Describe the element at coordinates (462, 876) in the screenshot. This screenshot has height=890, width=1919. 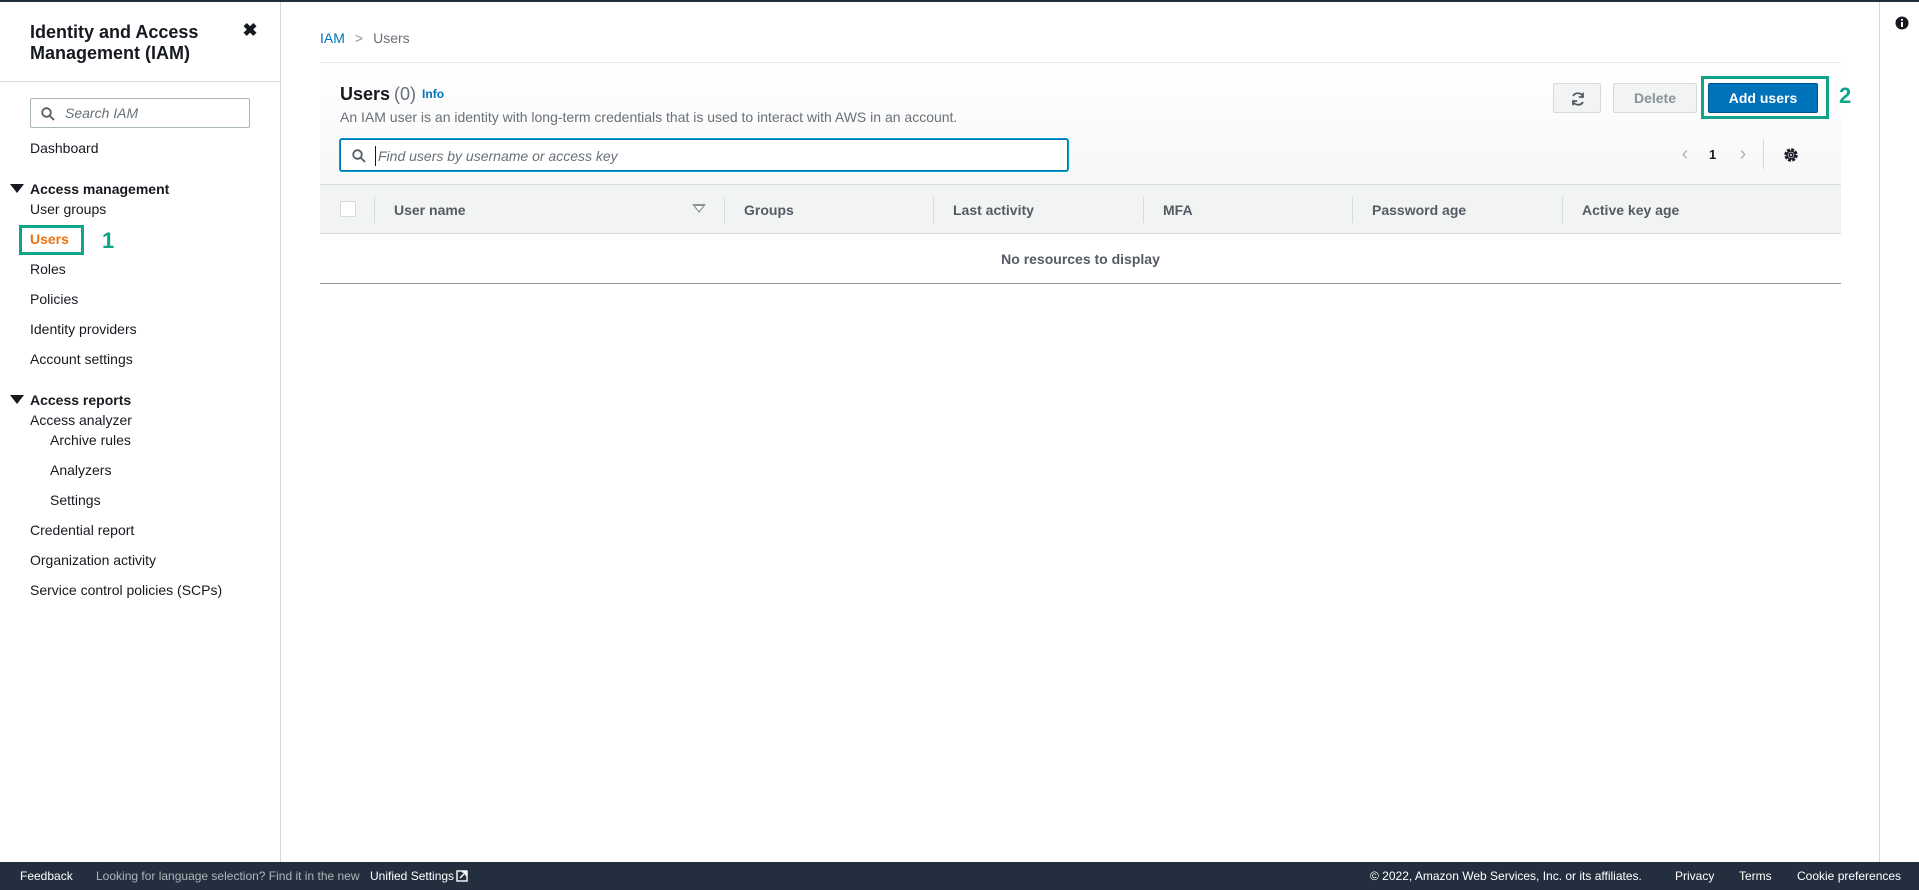
I see `external-link-icon` at that location.